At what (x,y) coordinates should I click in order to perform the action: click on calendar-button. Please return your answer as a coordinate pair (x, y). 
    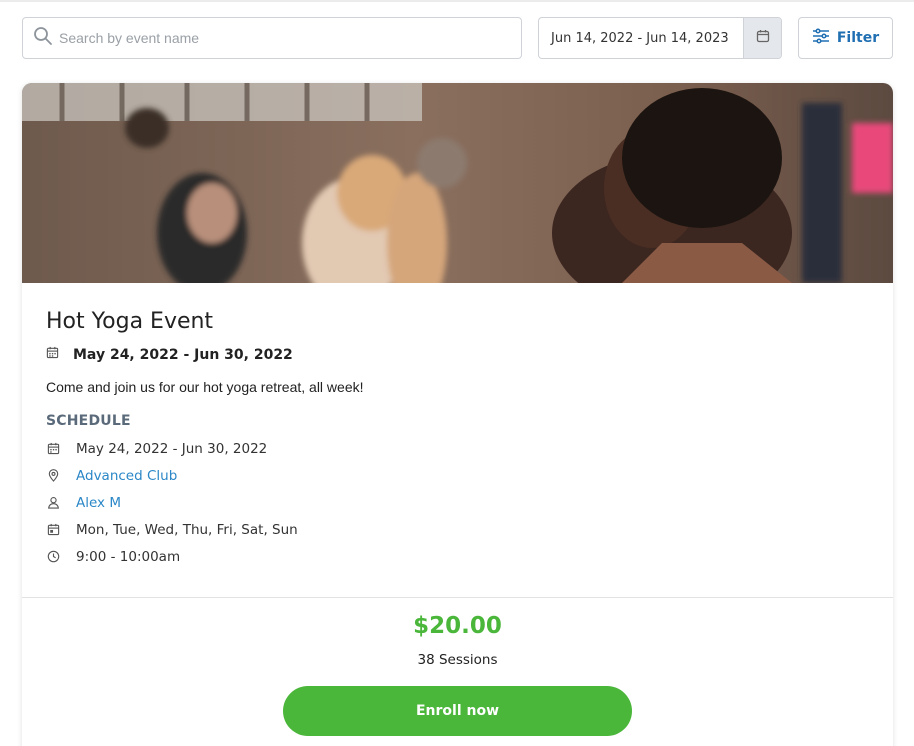
    Looking at the image, I should click on (762, 38).